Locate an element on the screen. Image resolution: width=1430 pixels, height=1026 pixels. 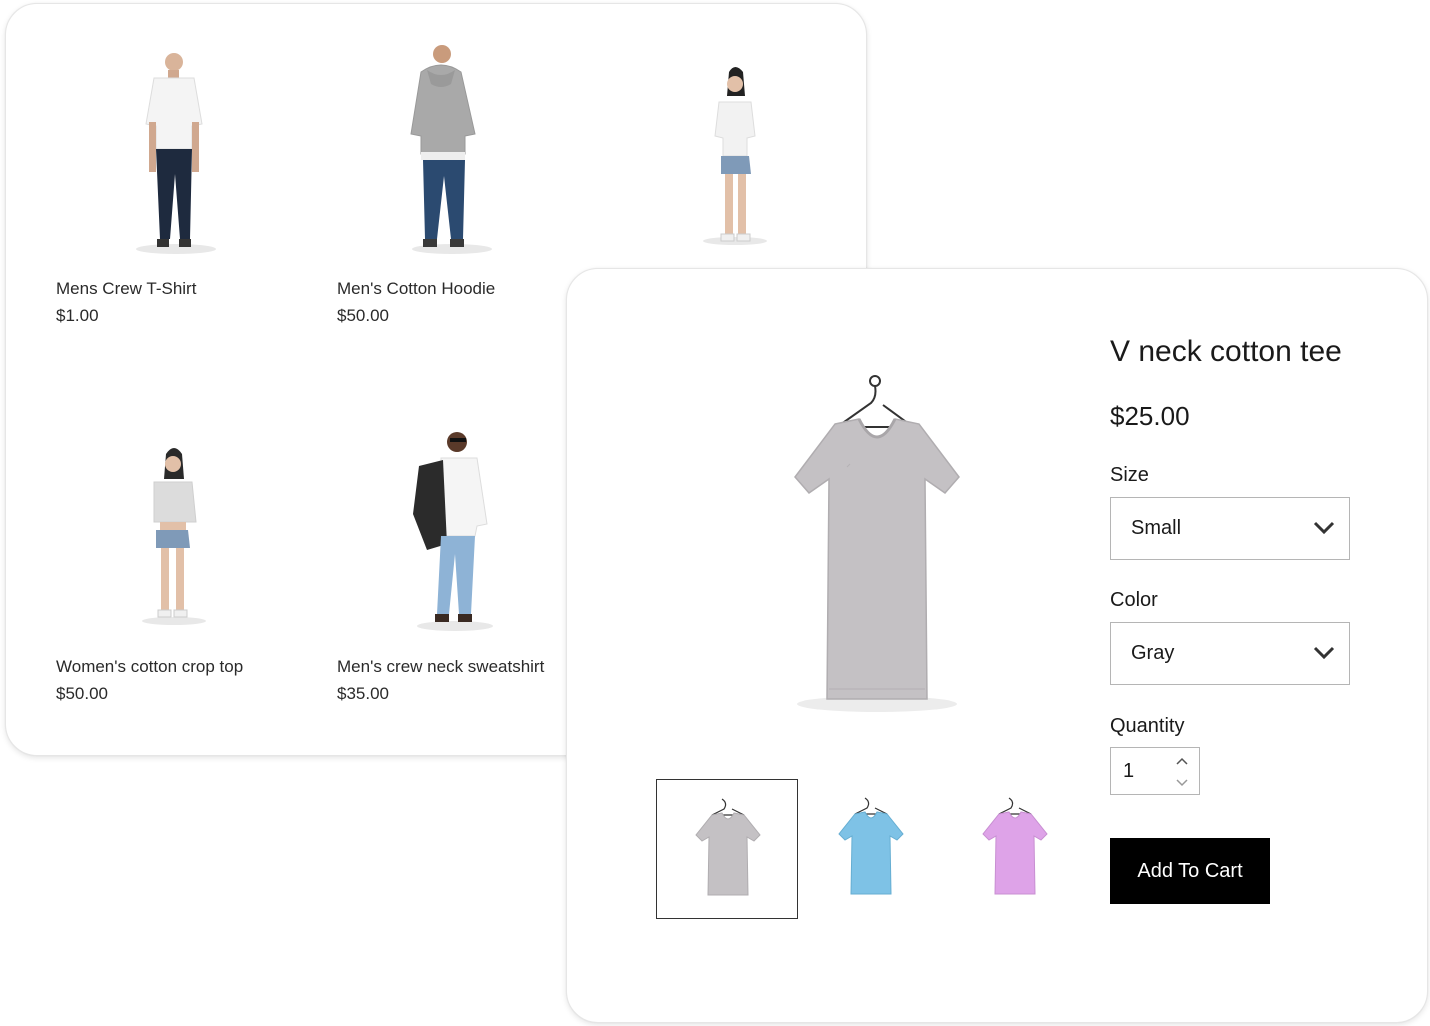
color-select: Gray is located at coordinates (1230, 653).